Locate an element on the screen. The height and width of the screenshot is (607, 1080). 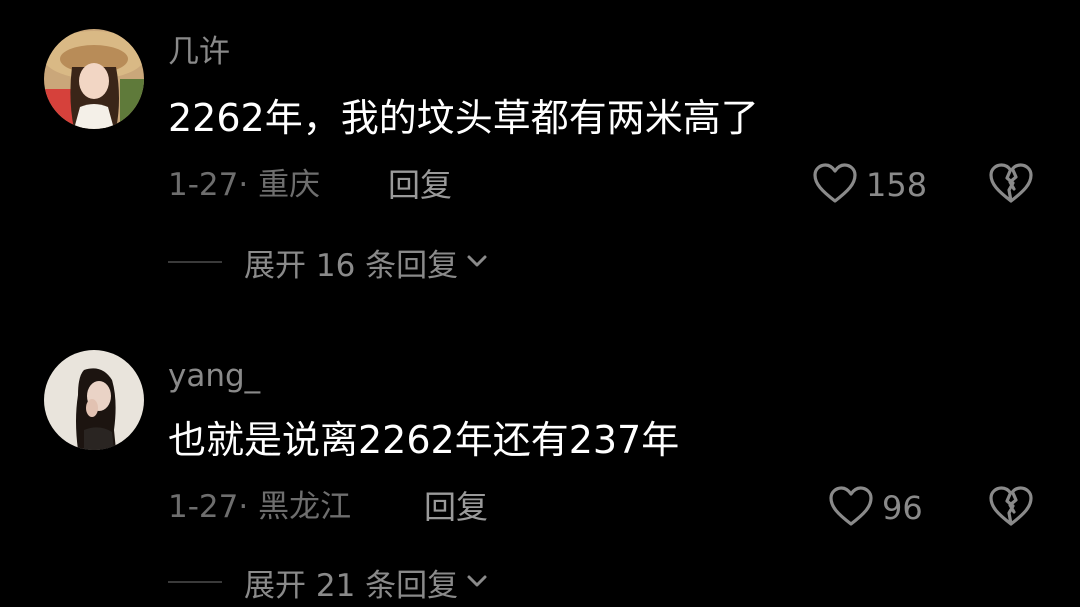
like-button: 96 is located at coordinates (875, 508).